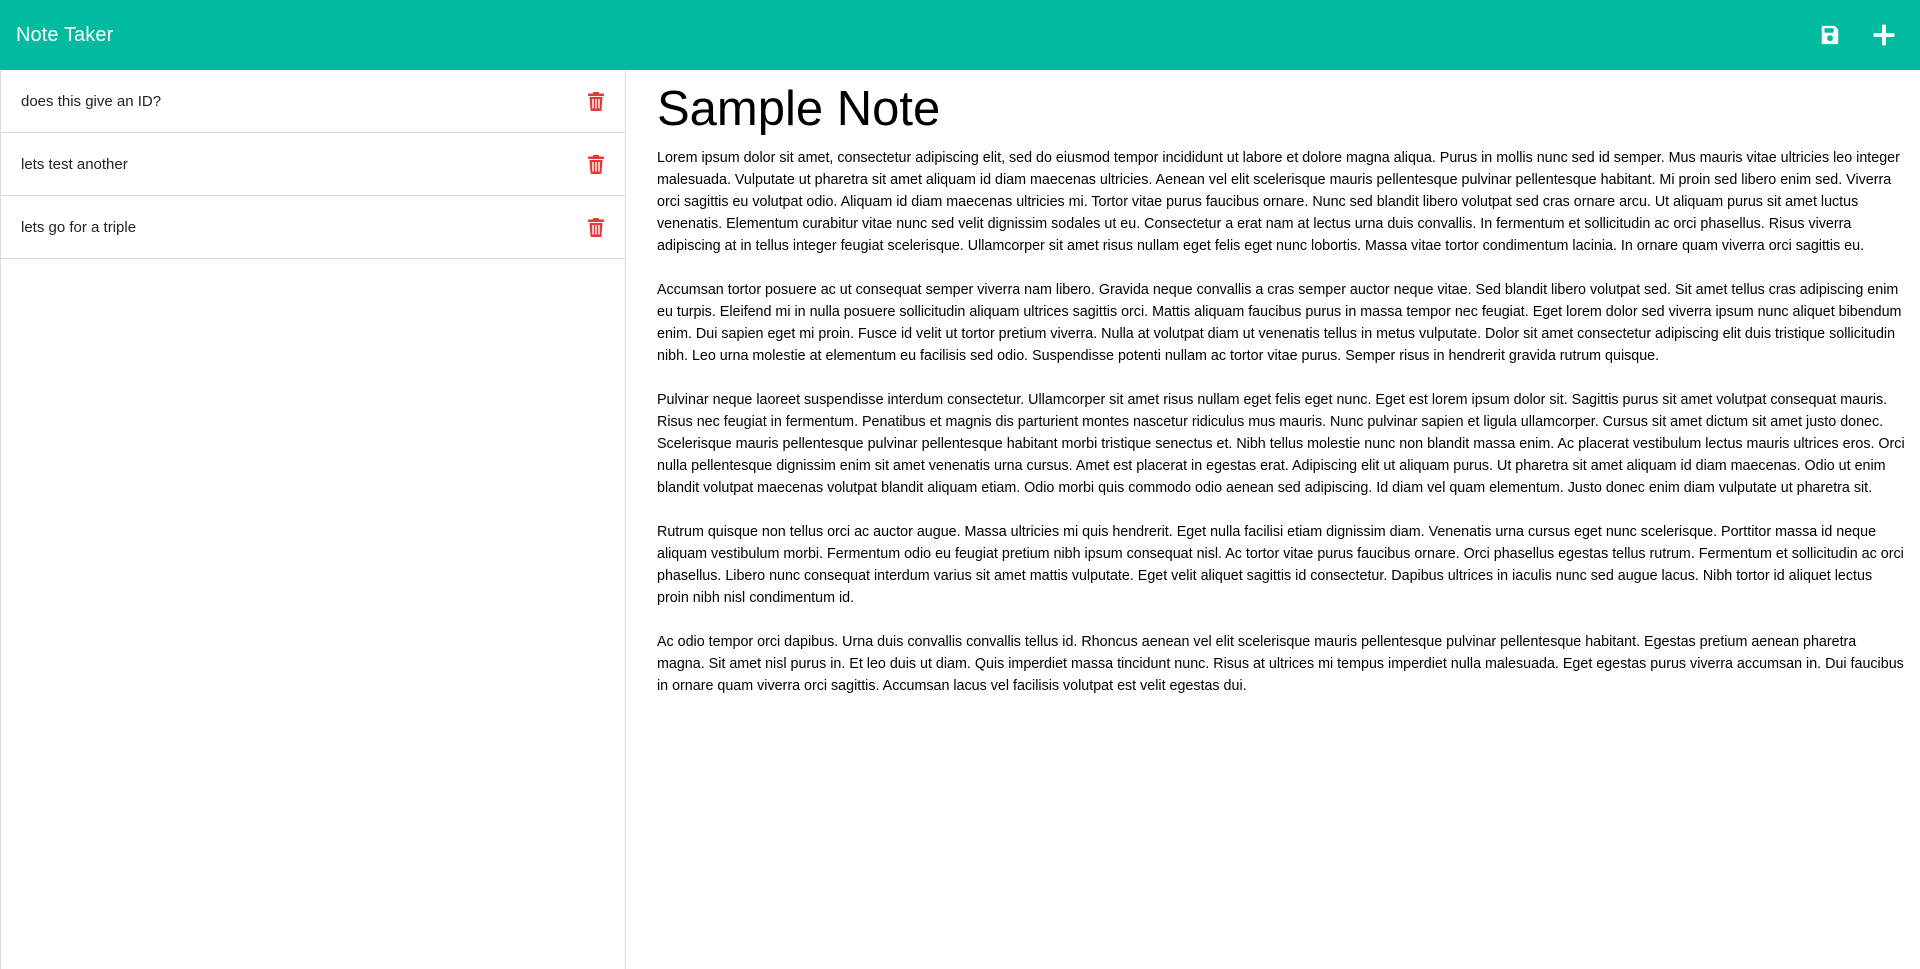 This screenshot has height=969, width=1920. What do you see at coordinates (313, 101) in the screenshot?
I see `note-list-item: does this give an ID?` at bounding box center [313, 101].